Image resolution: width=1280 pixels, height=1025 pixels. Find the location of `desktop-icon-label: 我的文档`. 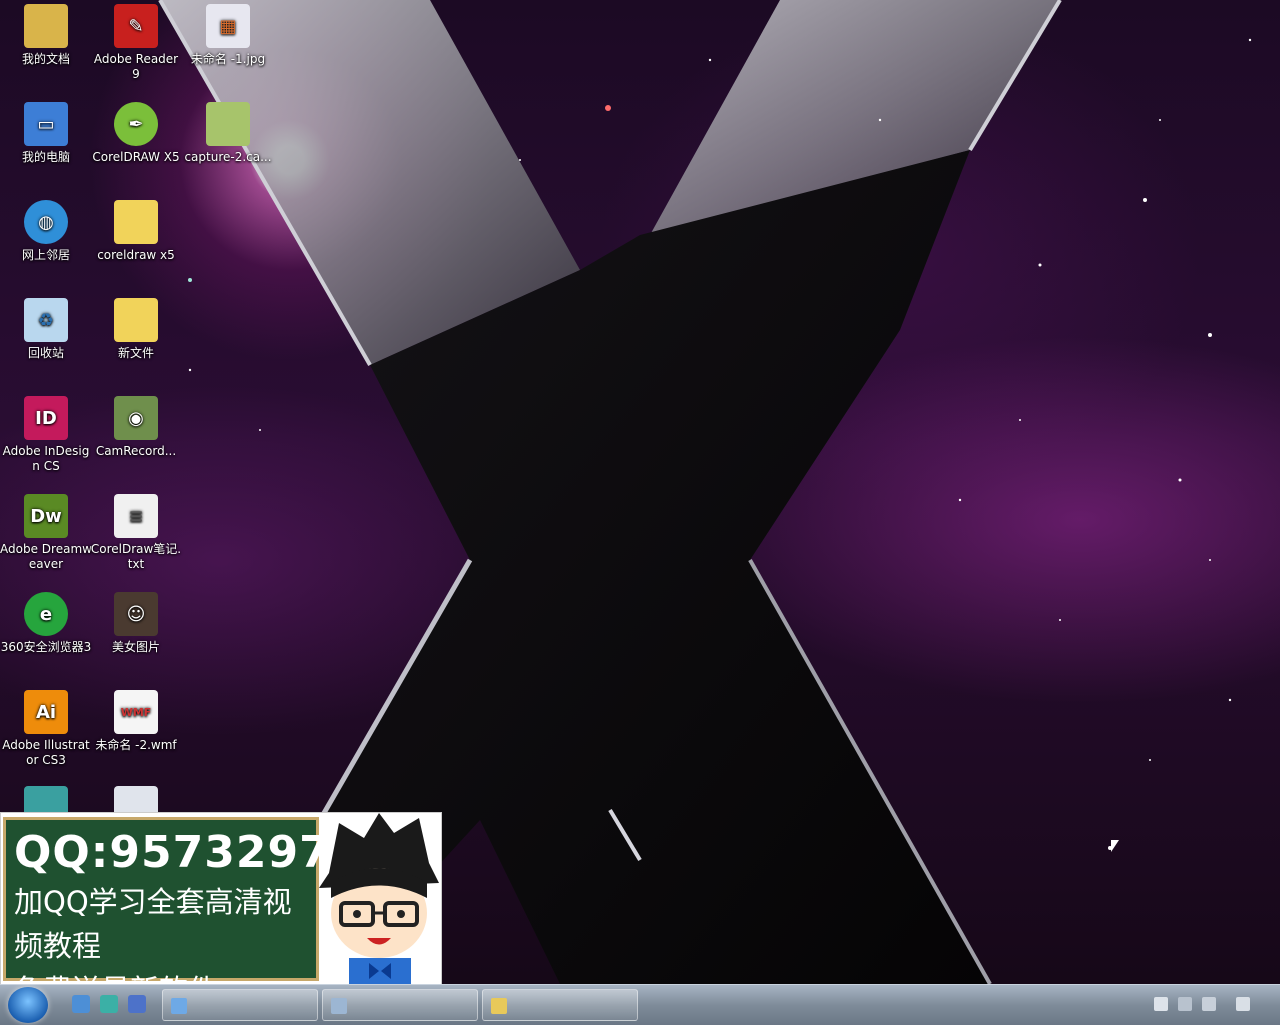

desktop-icon-label: 我的文档 is located at coordinates (45, 59).